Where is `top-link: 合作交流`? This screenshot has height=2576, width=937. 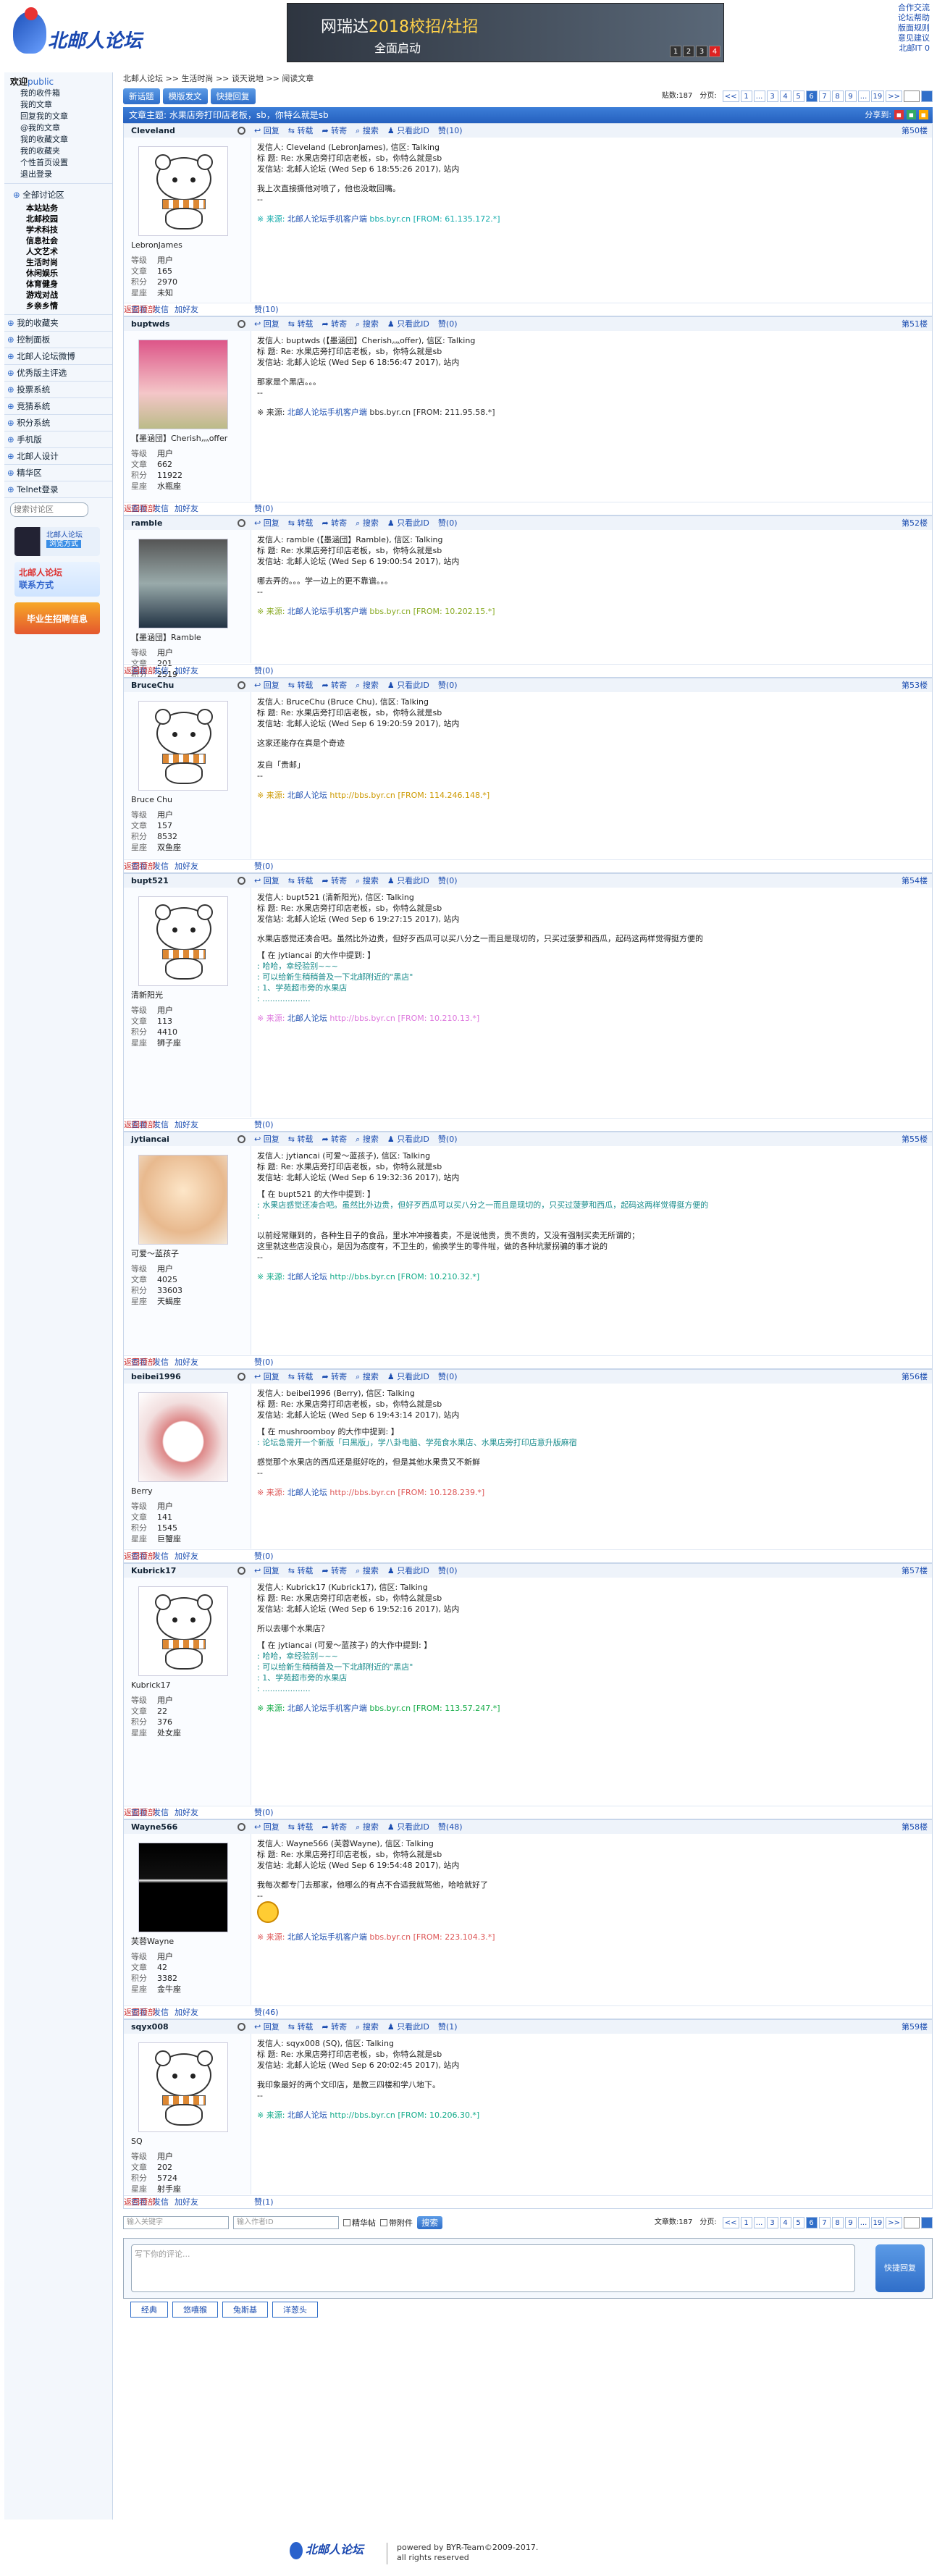
top-link: 合作交流 is located at coordinates (914, 8).